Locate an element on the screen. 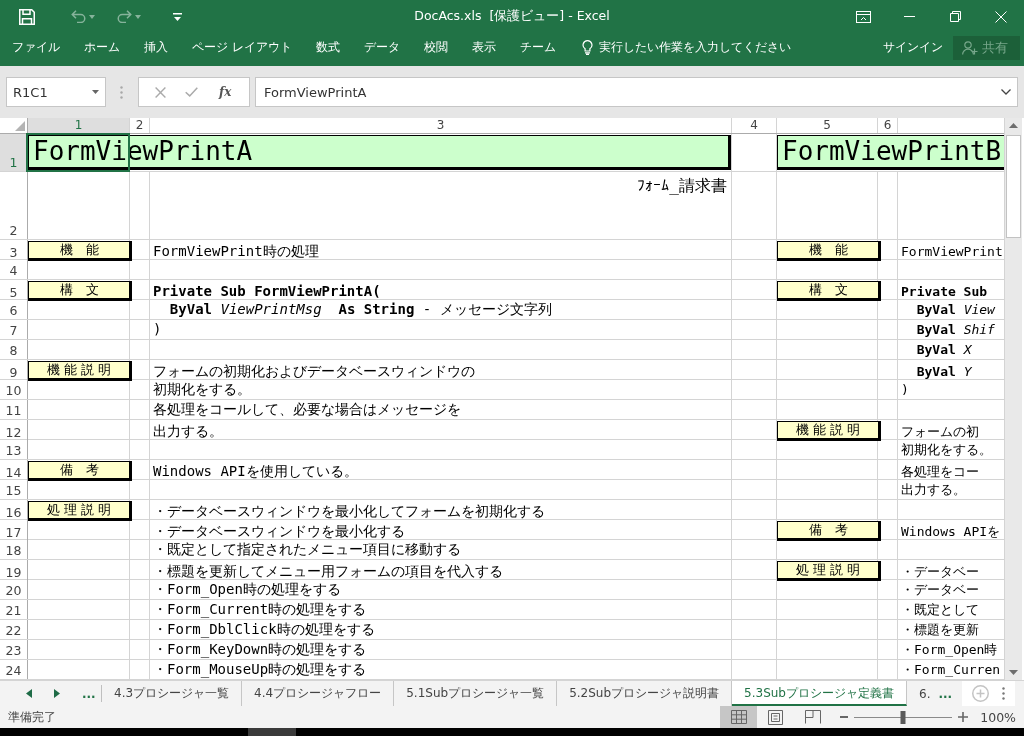 This screenshot has width=1024, height=736. cell-text: ・Form_DblClick時の処理をする is located at coordinates (264, 629).